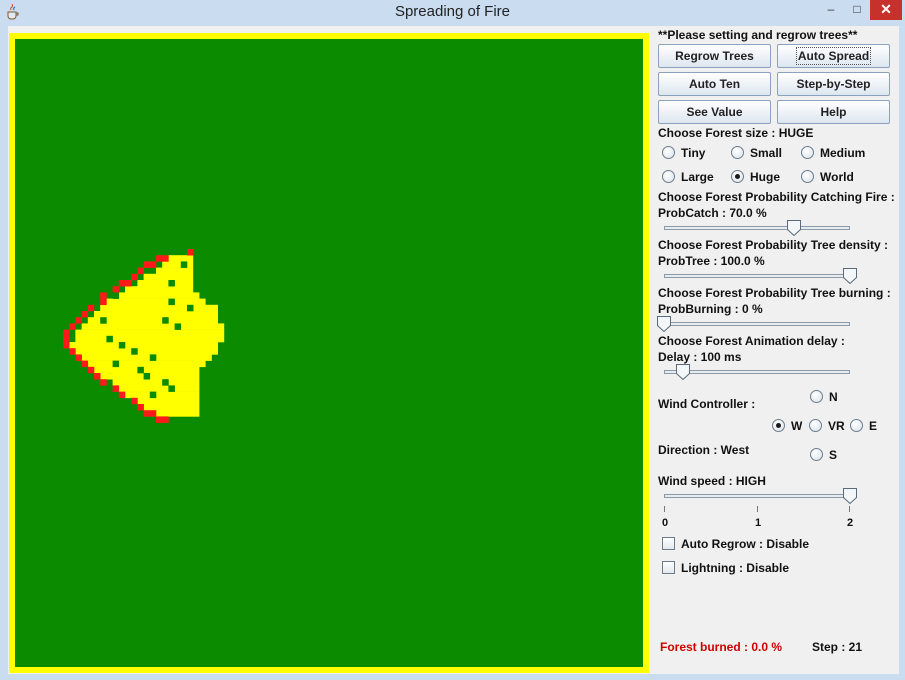 The height and width of the screenshot is (680, 905). Describe the element at coordinates (774, 293) in the screenshot. I see `prob-burning-heading: Choose Forest Probability Tree burning :` at that location.